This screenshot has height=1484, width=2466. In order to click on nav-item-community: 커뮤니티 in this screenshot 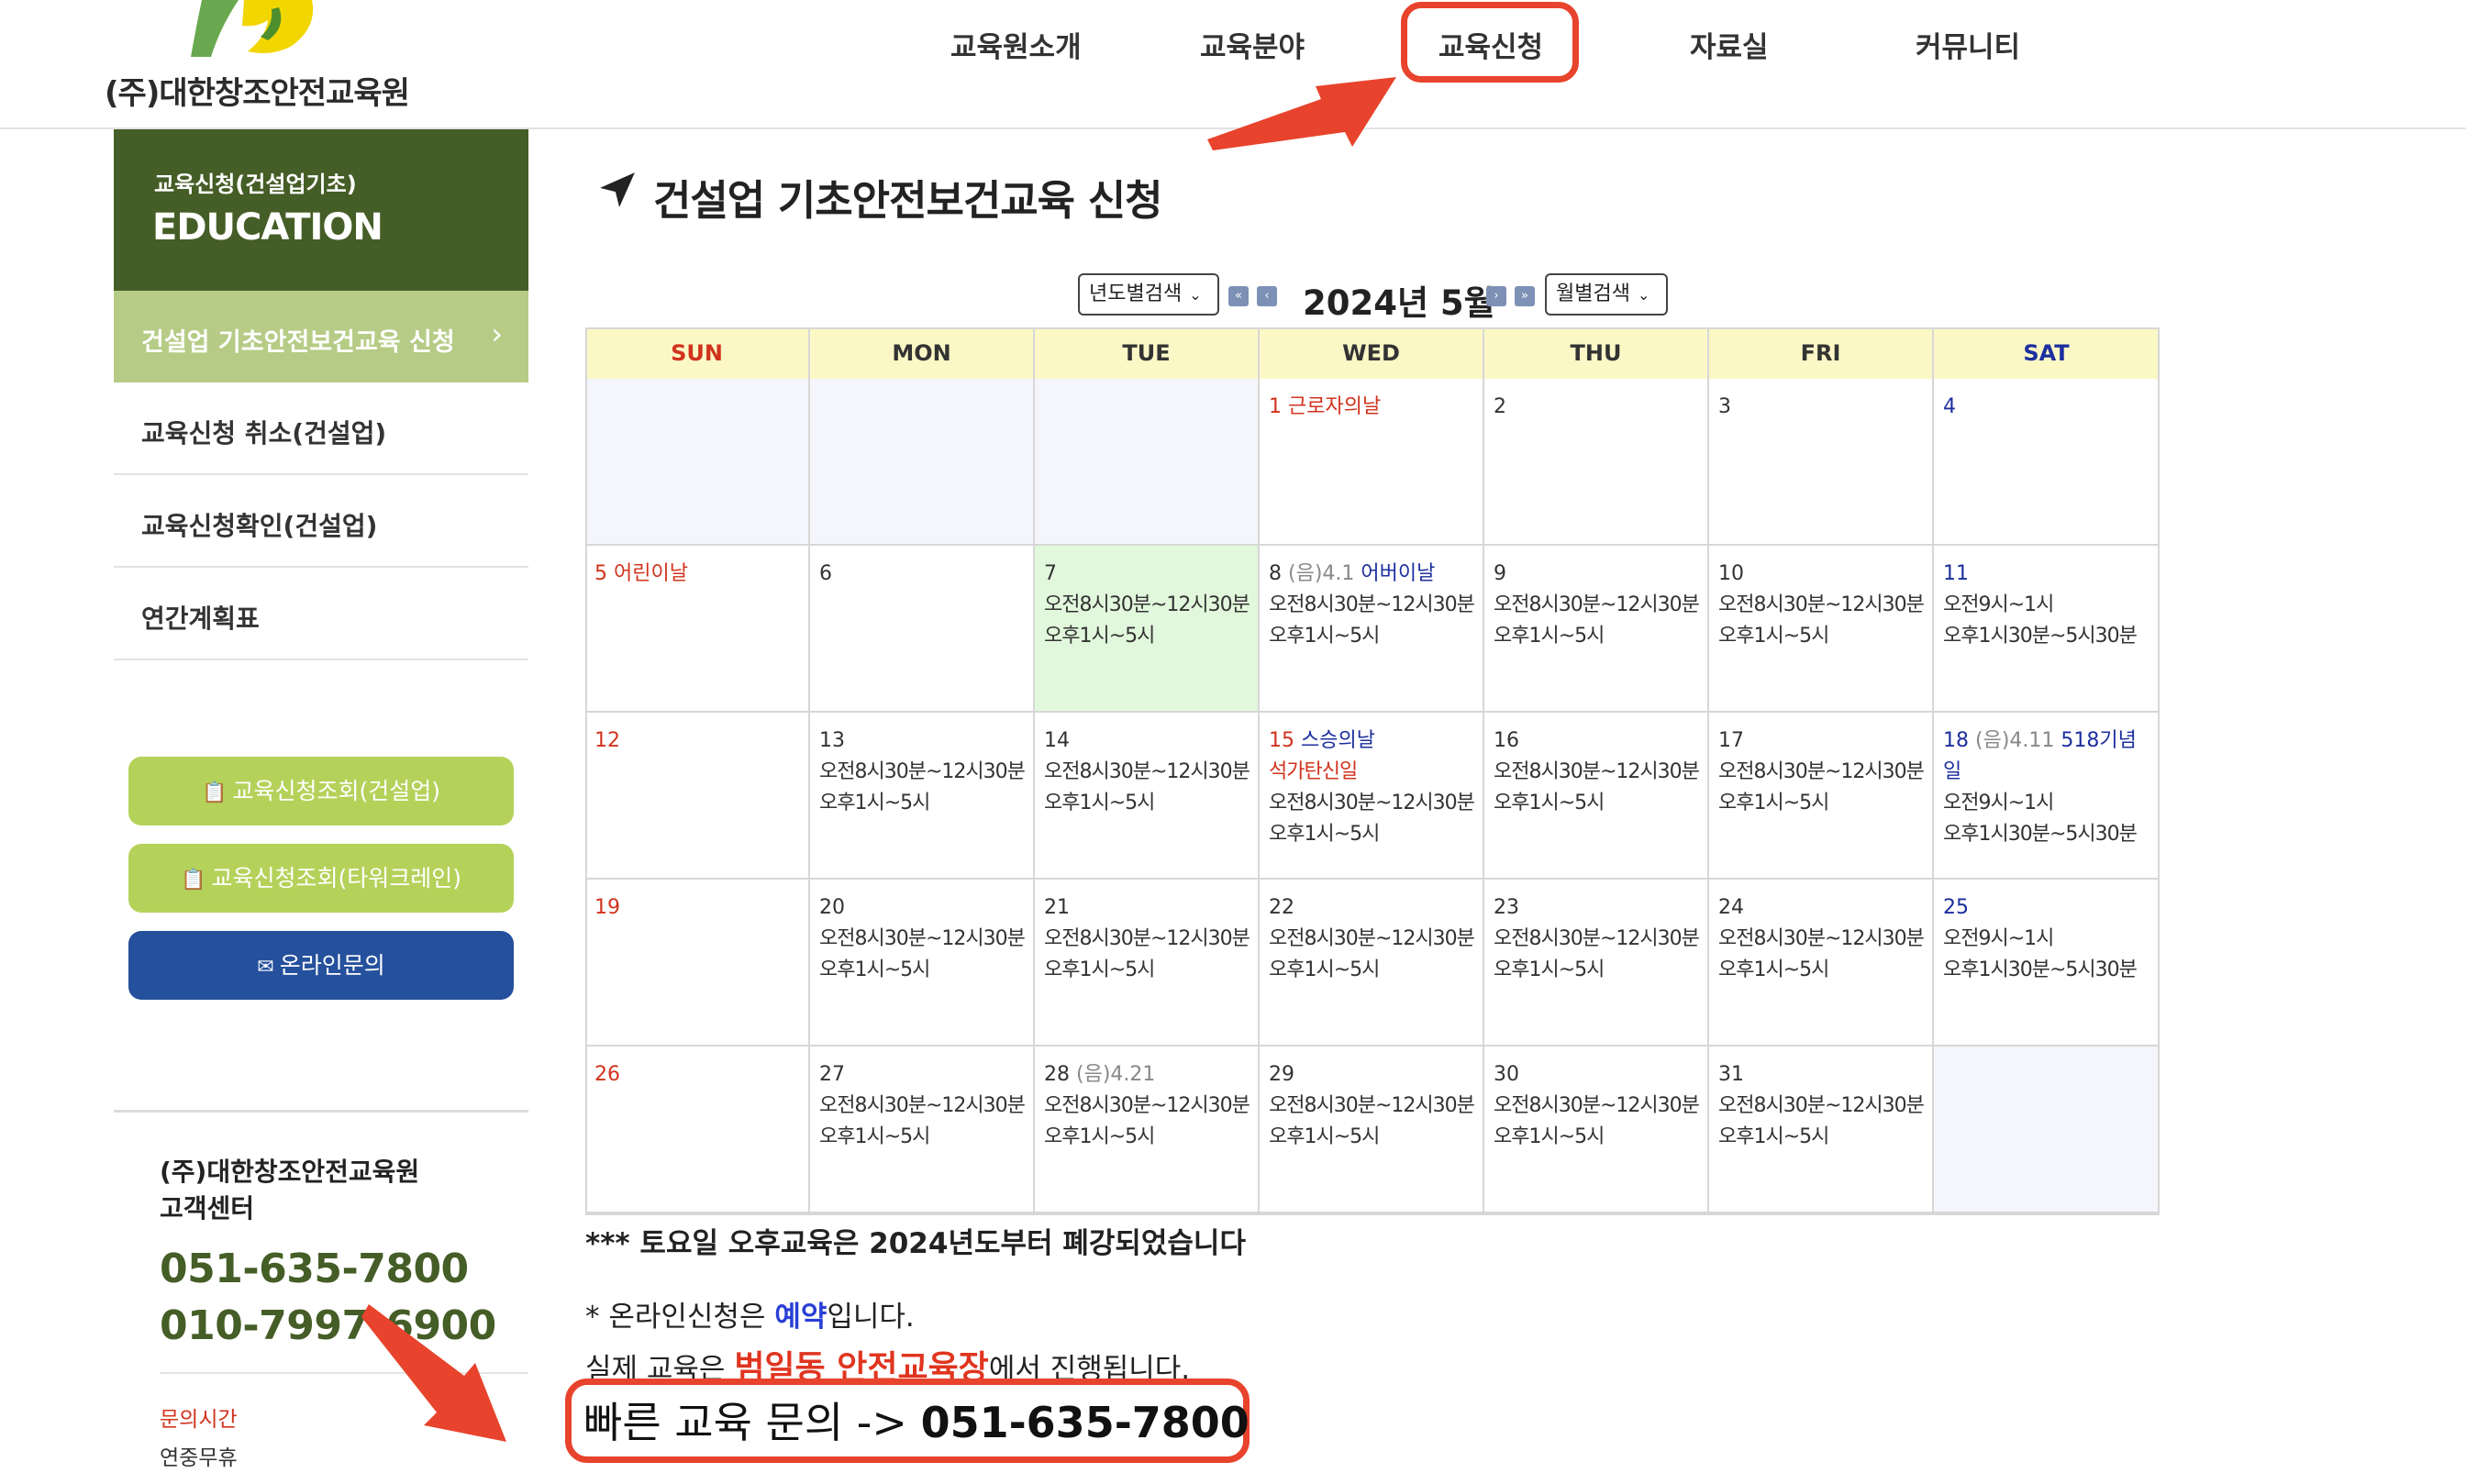, I will do `click(1968, 44)`.